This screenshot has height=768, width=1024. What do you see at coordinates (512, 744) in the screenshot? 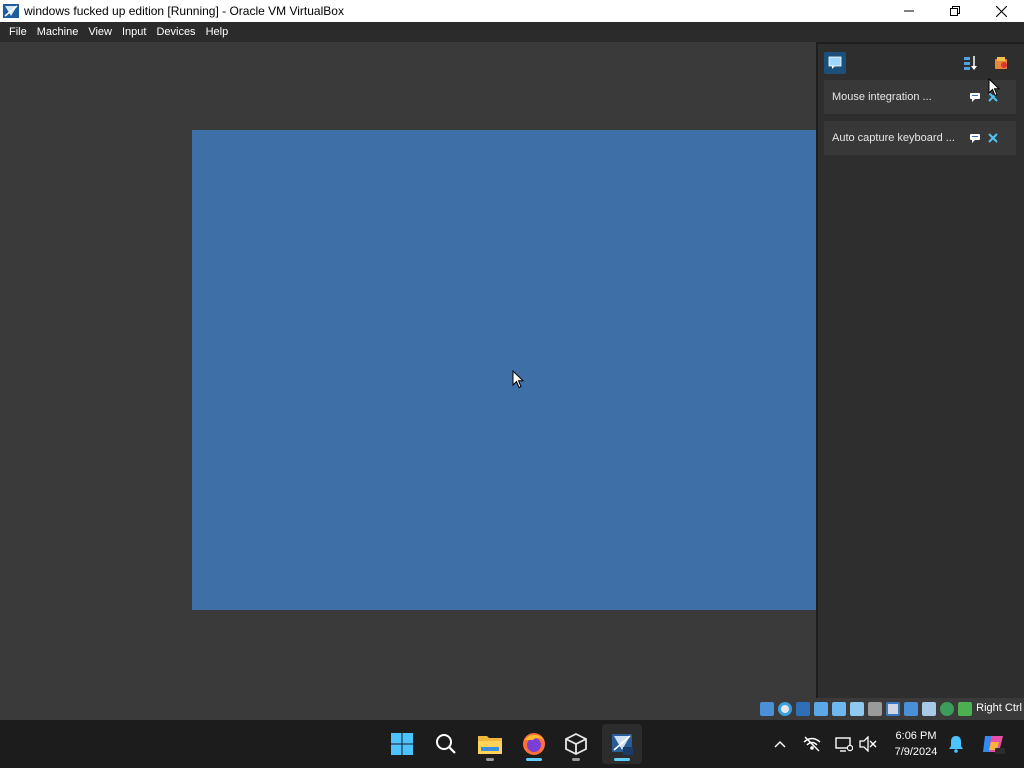
I see `windows-taskbar: 6:06 PM 7/9/2024` at bounding box center [512, 744].